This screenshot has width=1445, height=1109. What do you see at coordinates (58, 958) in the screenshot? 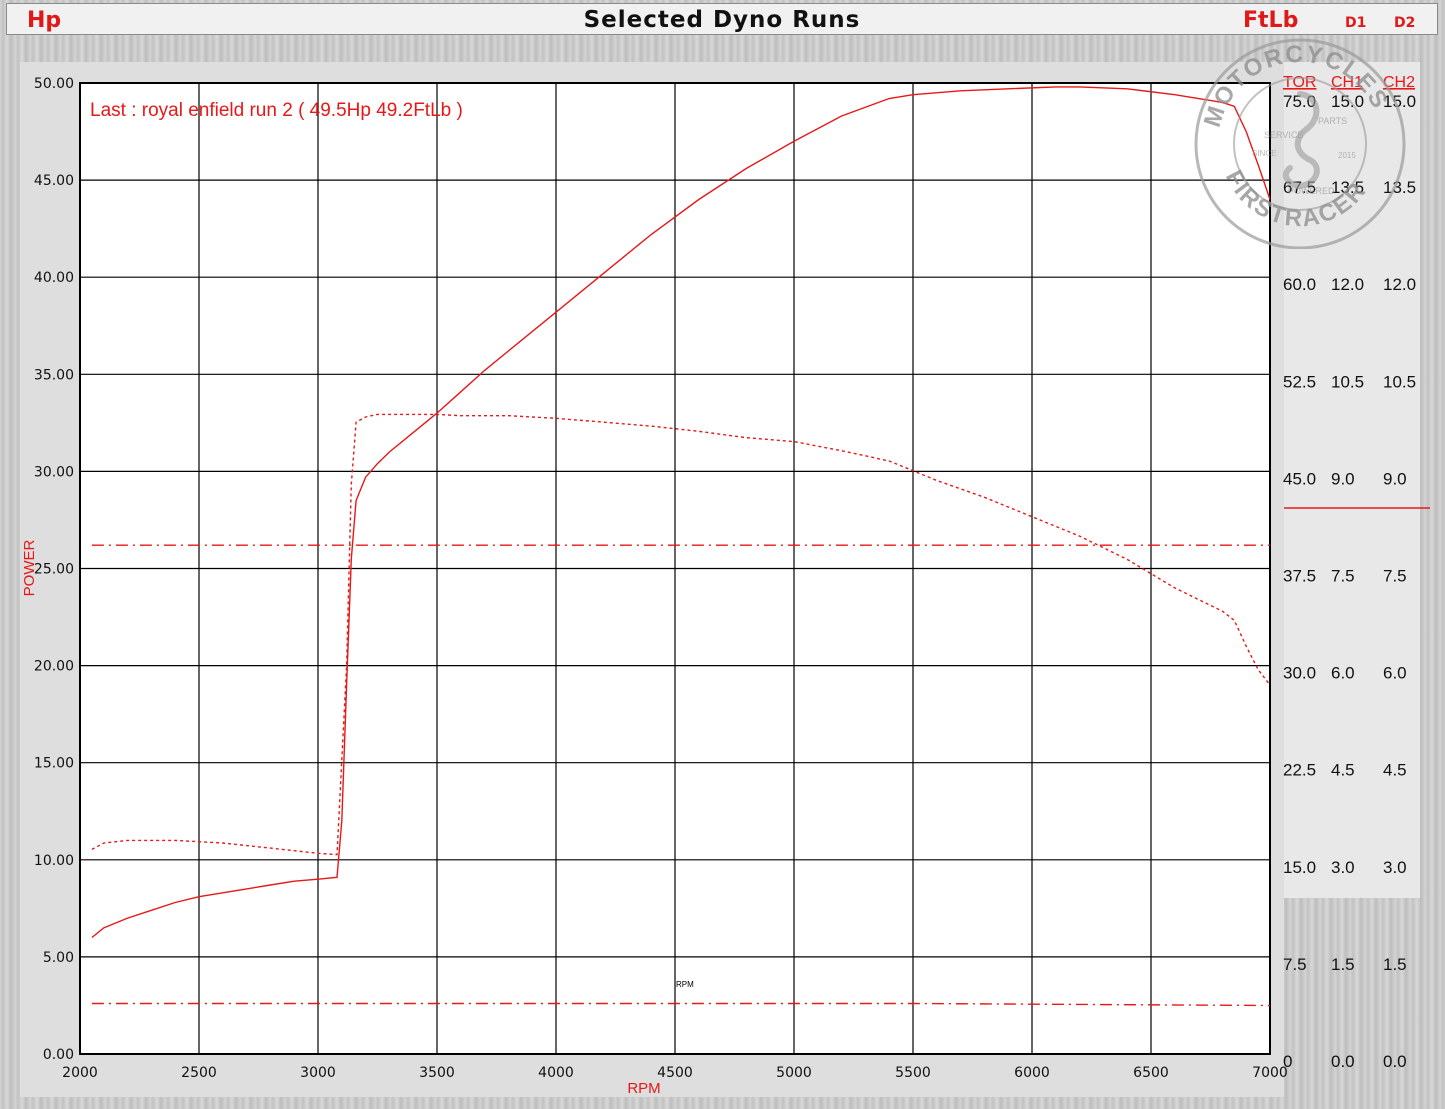
I see `y-tick-label: 5.00` at bounding box center [58, 958].